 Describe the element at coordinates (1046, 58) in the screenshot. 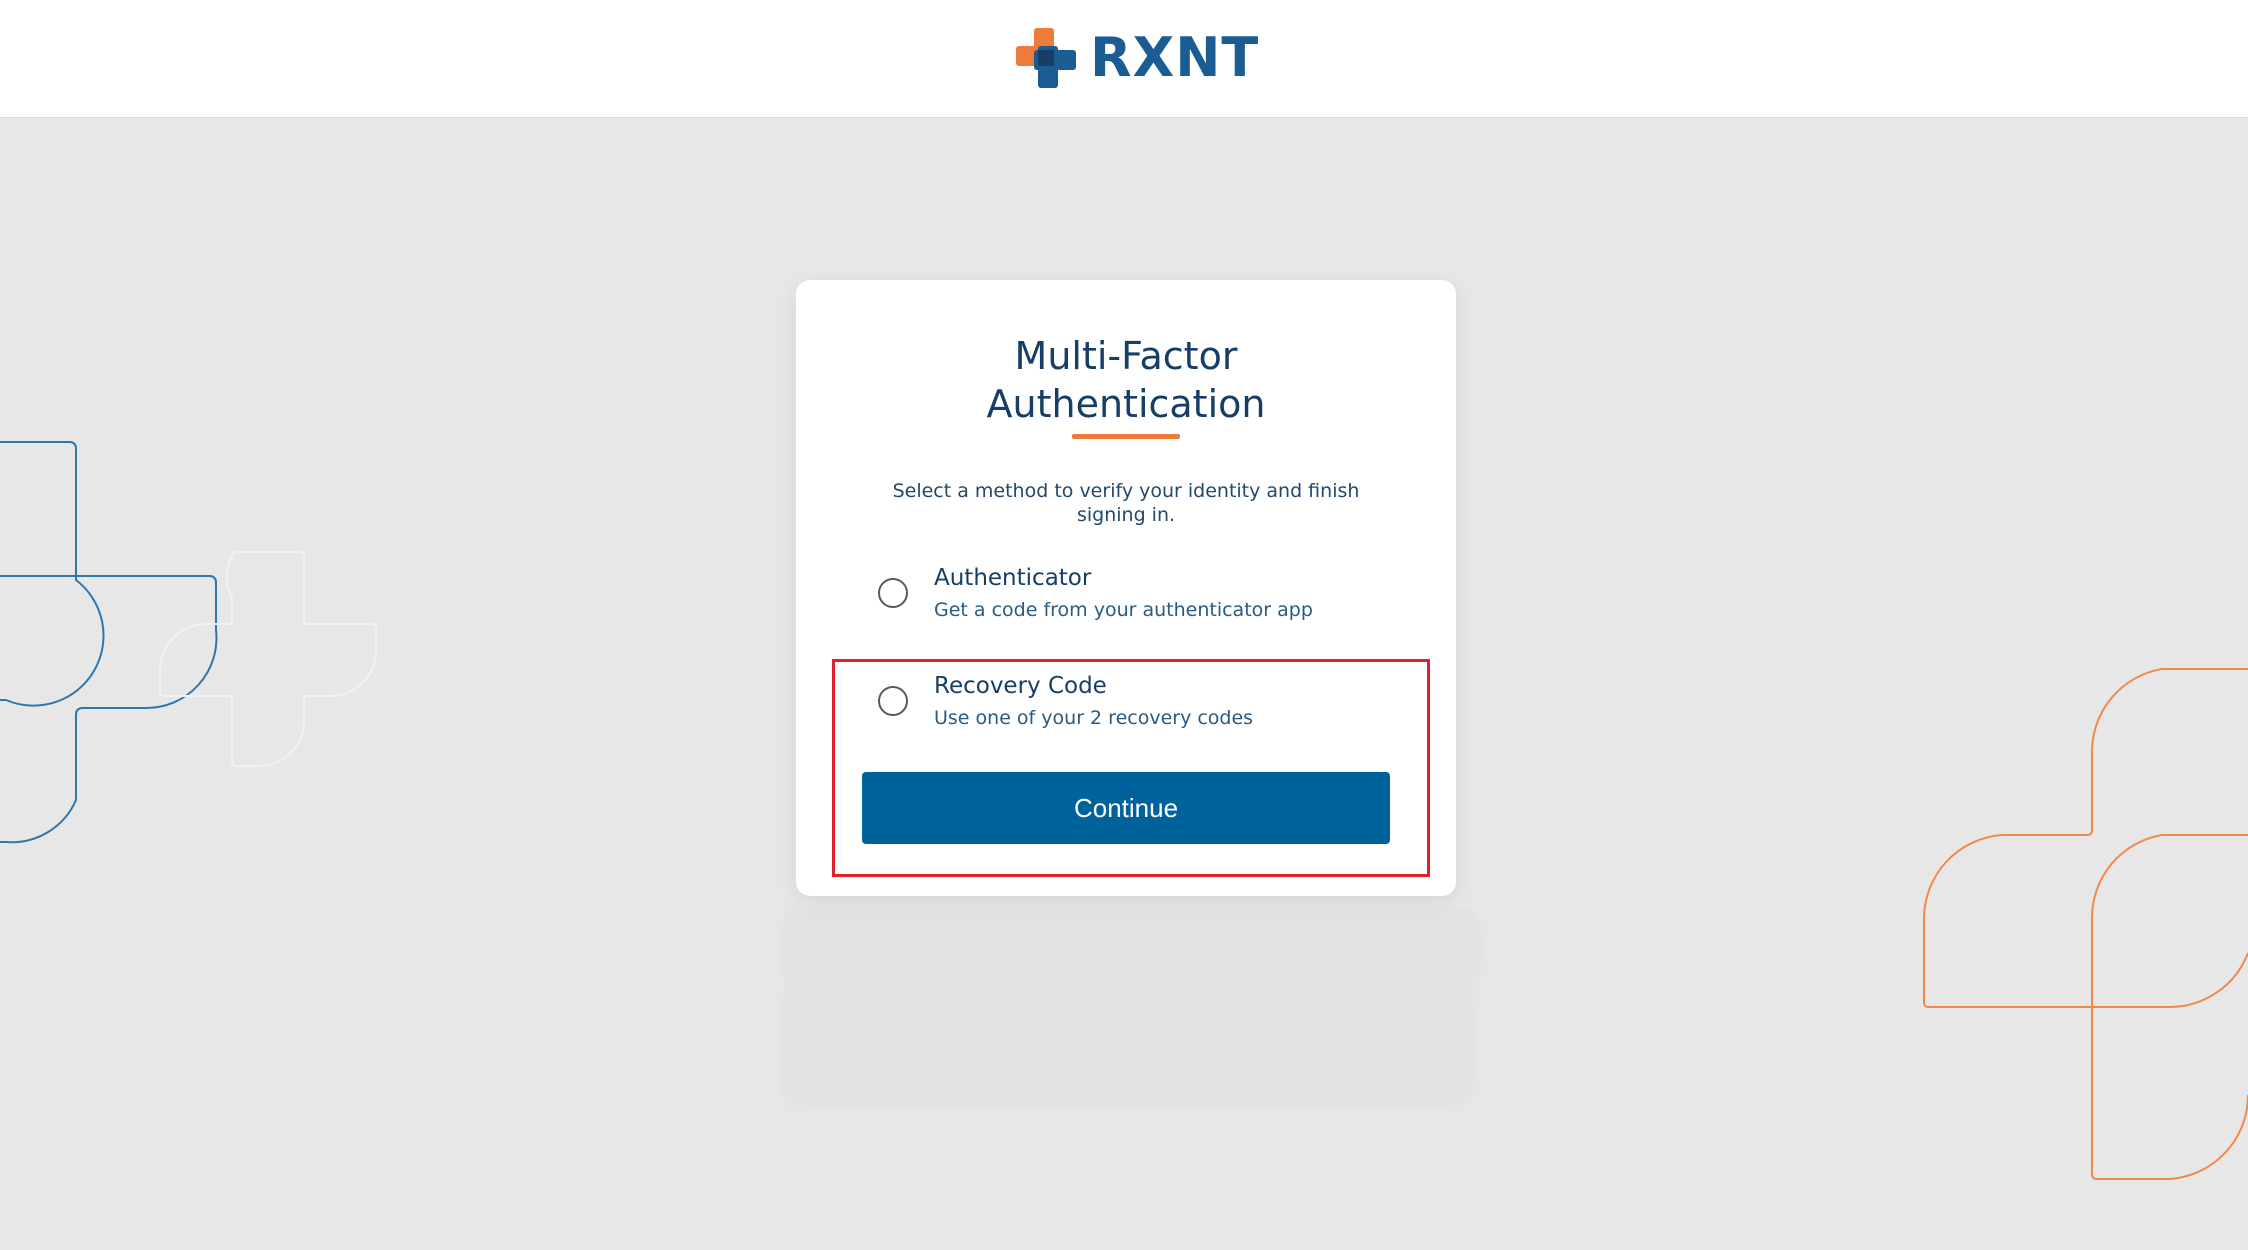

I see `cross-logo-icon` at that location.